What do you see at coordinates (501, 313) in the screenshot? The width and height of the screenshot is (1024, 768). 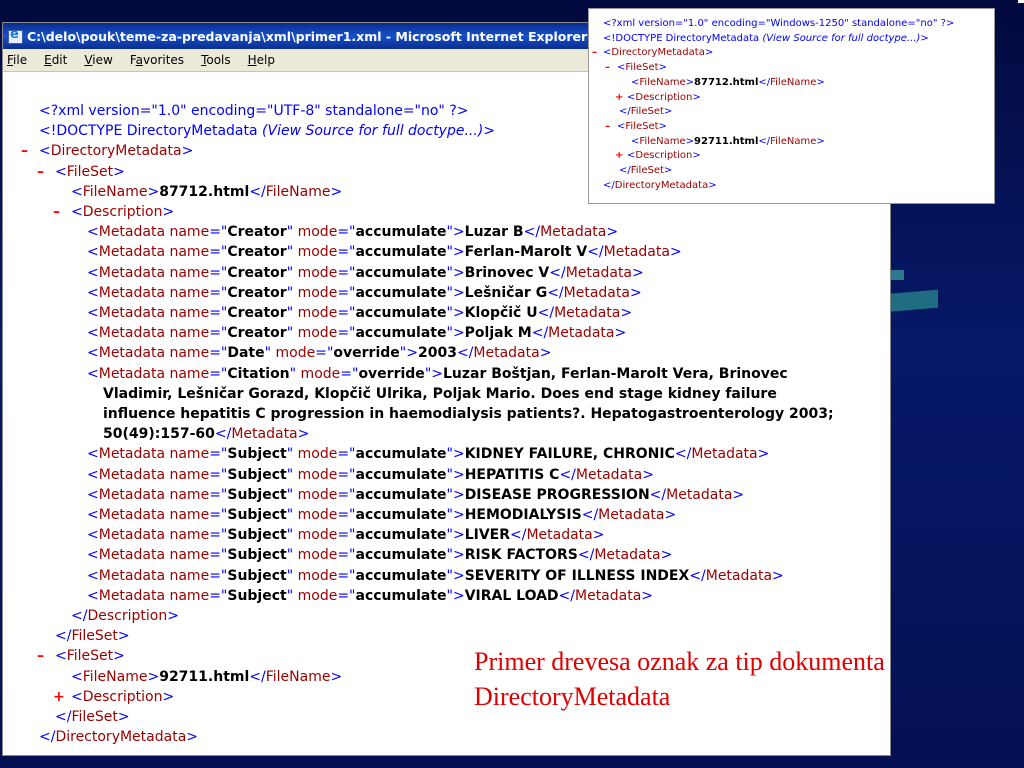 I see `metadata-value: Klopčič U` at bounding box center [501, 313].